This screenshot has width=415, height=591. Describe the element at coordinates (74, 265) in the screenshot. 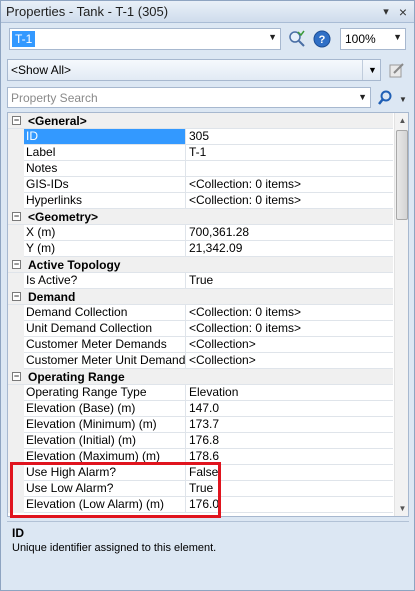

I see `category-label: Active Topology` at that location.